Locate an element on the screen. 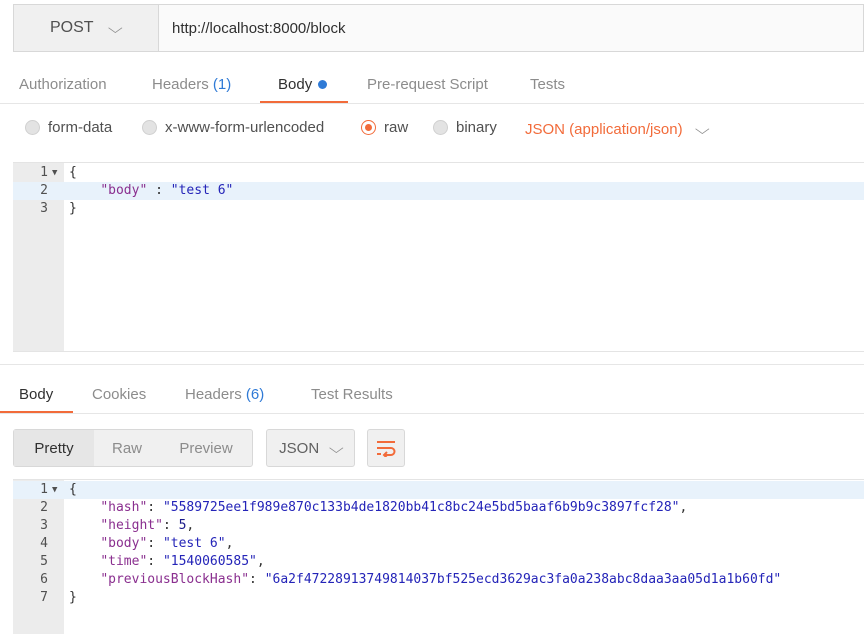 The image size is (864, 634). viewer-line: 4 "body": "test 6", is located at coordinates (438, 544).